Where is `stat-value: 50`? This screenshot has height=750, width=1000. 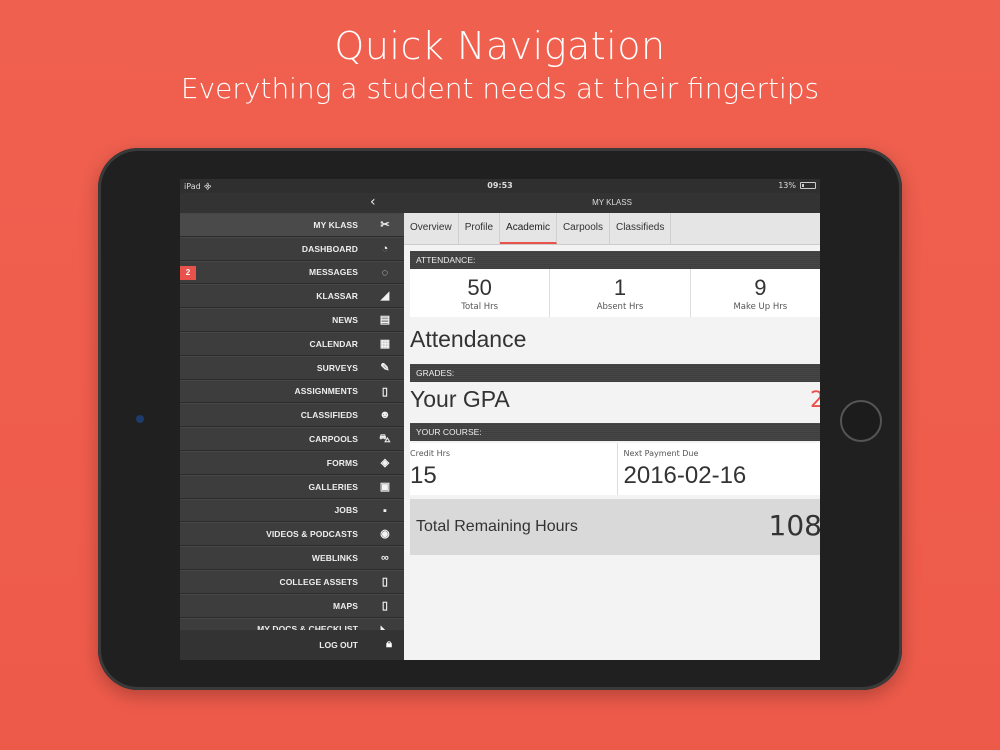
stat-value: 50 is located at coordinates (479, 287).